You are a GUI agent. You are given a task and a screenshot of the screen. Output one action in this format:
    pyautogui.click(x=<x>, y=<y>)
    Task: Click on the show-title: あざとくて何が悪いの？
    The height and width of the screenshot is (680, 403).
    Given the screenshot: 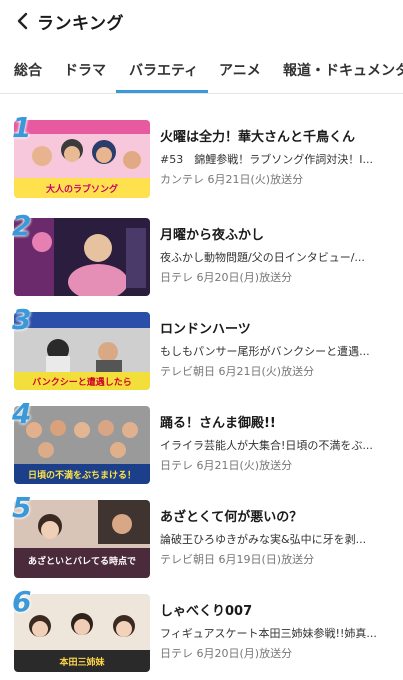 What is the action you would take?
    pyautogui.click(x=231, y=517)
    